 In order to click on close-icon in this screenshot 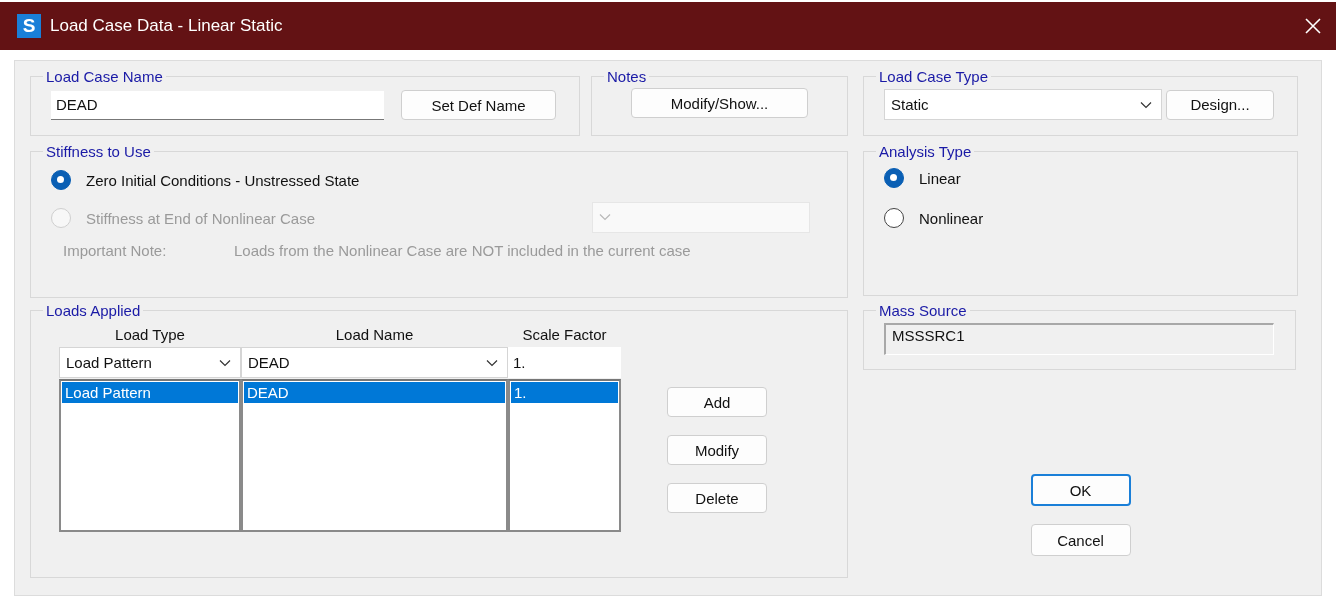, I will do `click(1313, 26)`.